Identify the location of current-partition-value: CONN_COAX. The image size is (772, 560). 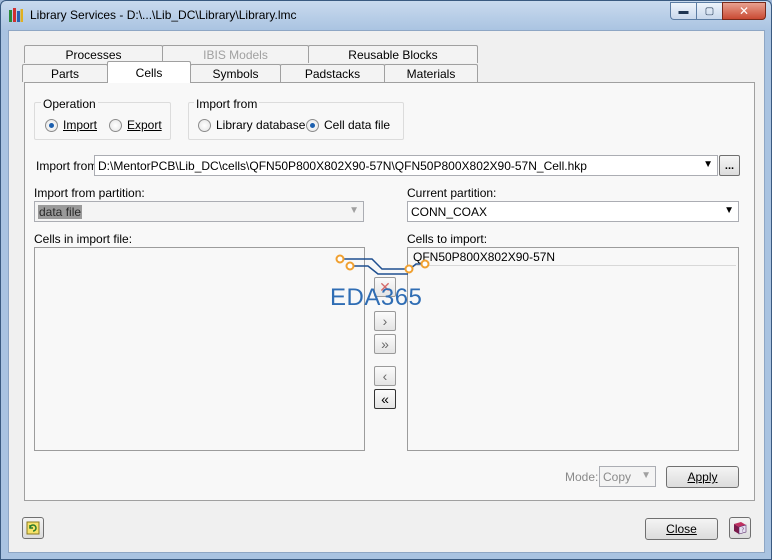
(449, 211).